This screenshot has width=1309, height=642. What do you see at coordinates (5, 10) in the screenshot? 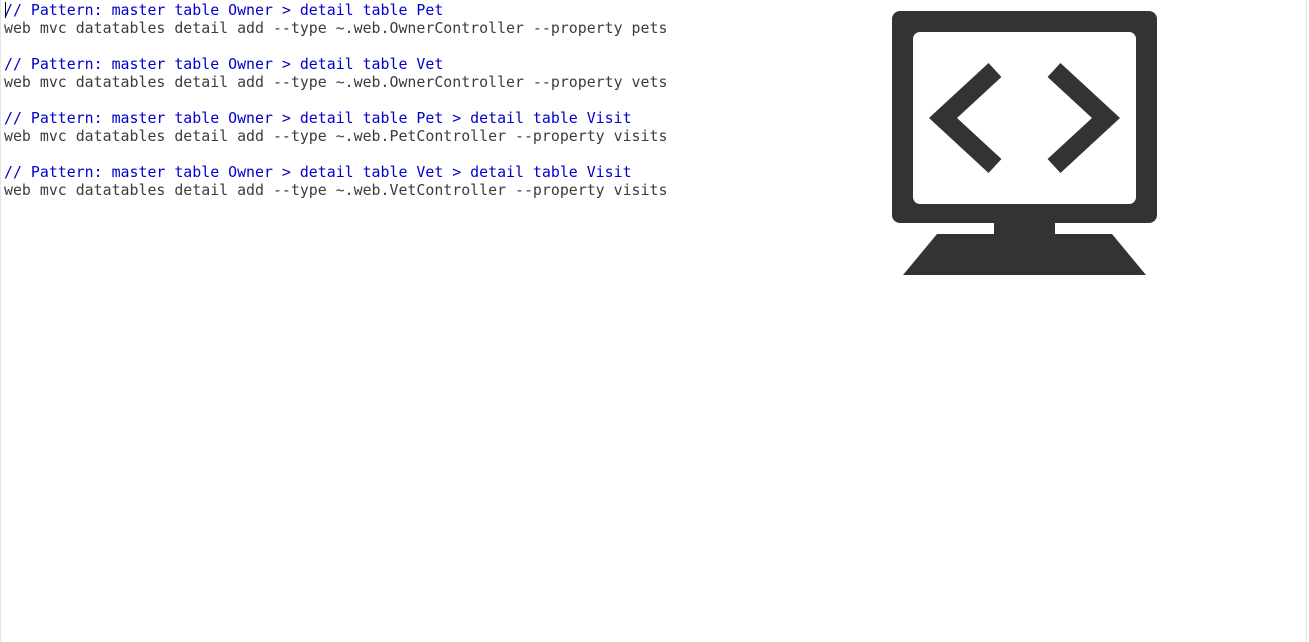
I see `text-cursor` at bounding box center [5, 10].